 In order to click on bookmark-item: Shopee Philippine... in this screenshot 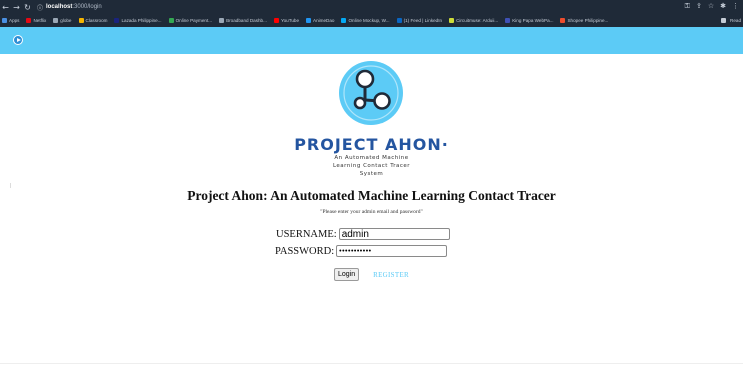, I will do `click(584, 20)`.